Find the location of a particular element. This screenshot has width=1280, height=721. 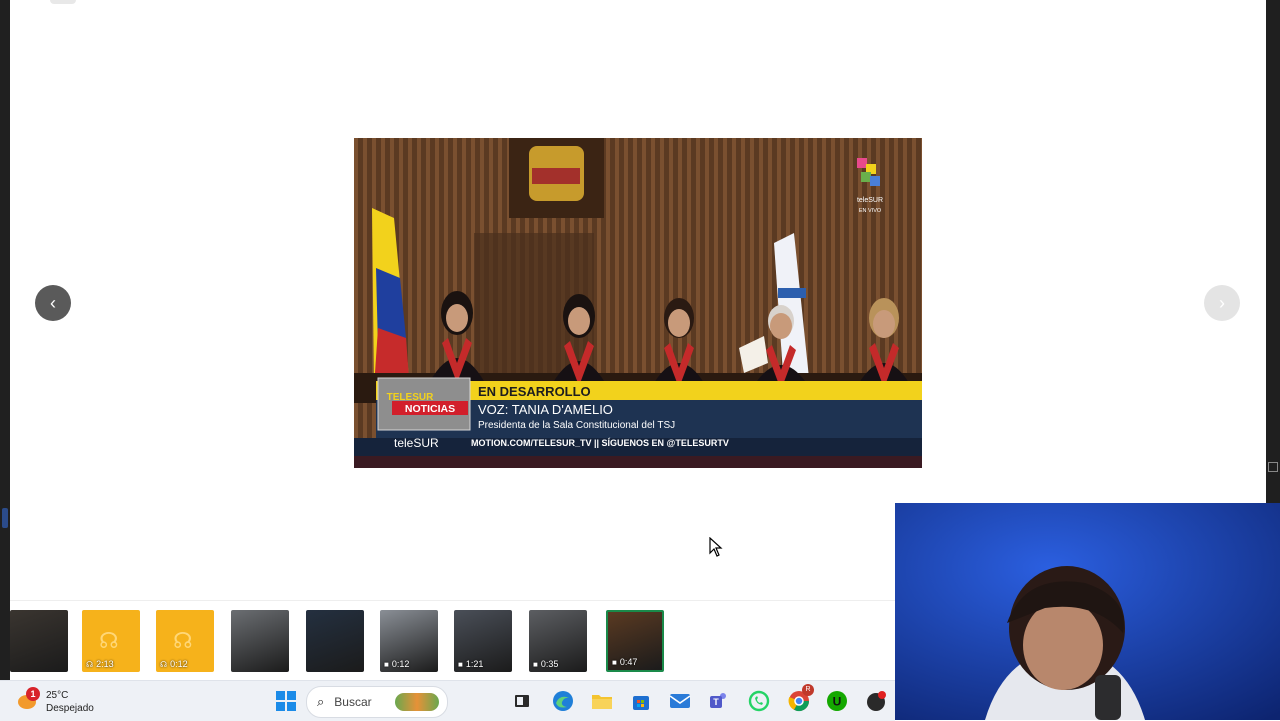

upwork-icon: U is located at coordinates (837, 701).